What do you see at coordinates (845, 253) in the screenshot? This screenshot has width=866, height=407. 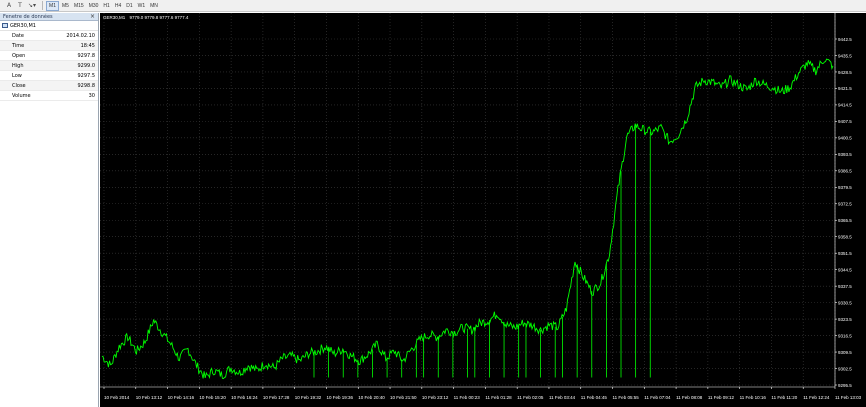 I see `y-tick-label: 9351.5` at bounding box center [845, 253].